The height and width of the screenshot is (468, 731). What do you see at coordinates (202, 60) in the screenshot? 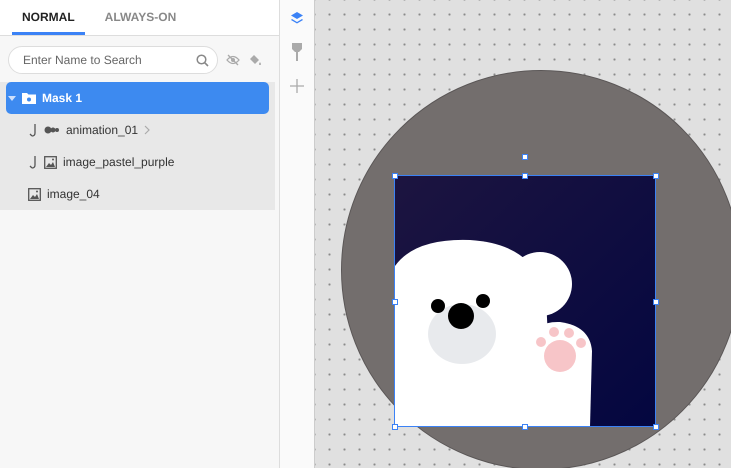
I see `search-icon` at bounding box center [202, 60].